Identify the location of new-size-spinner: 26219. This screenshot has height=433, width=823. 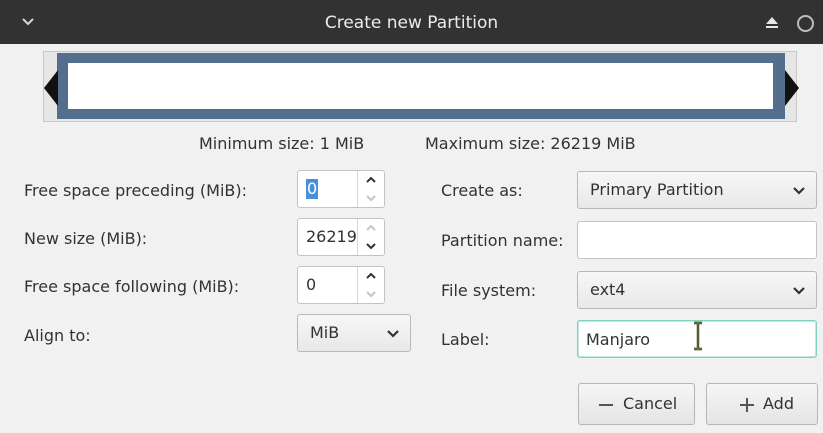
(341, 237).